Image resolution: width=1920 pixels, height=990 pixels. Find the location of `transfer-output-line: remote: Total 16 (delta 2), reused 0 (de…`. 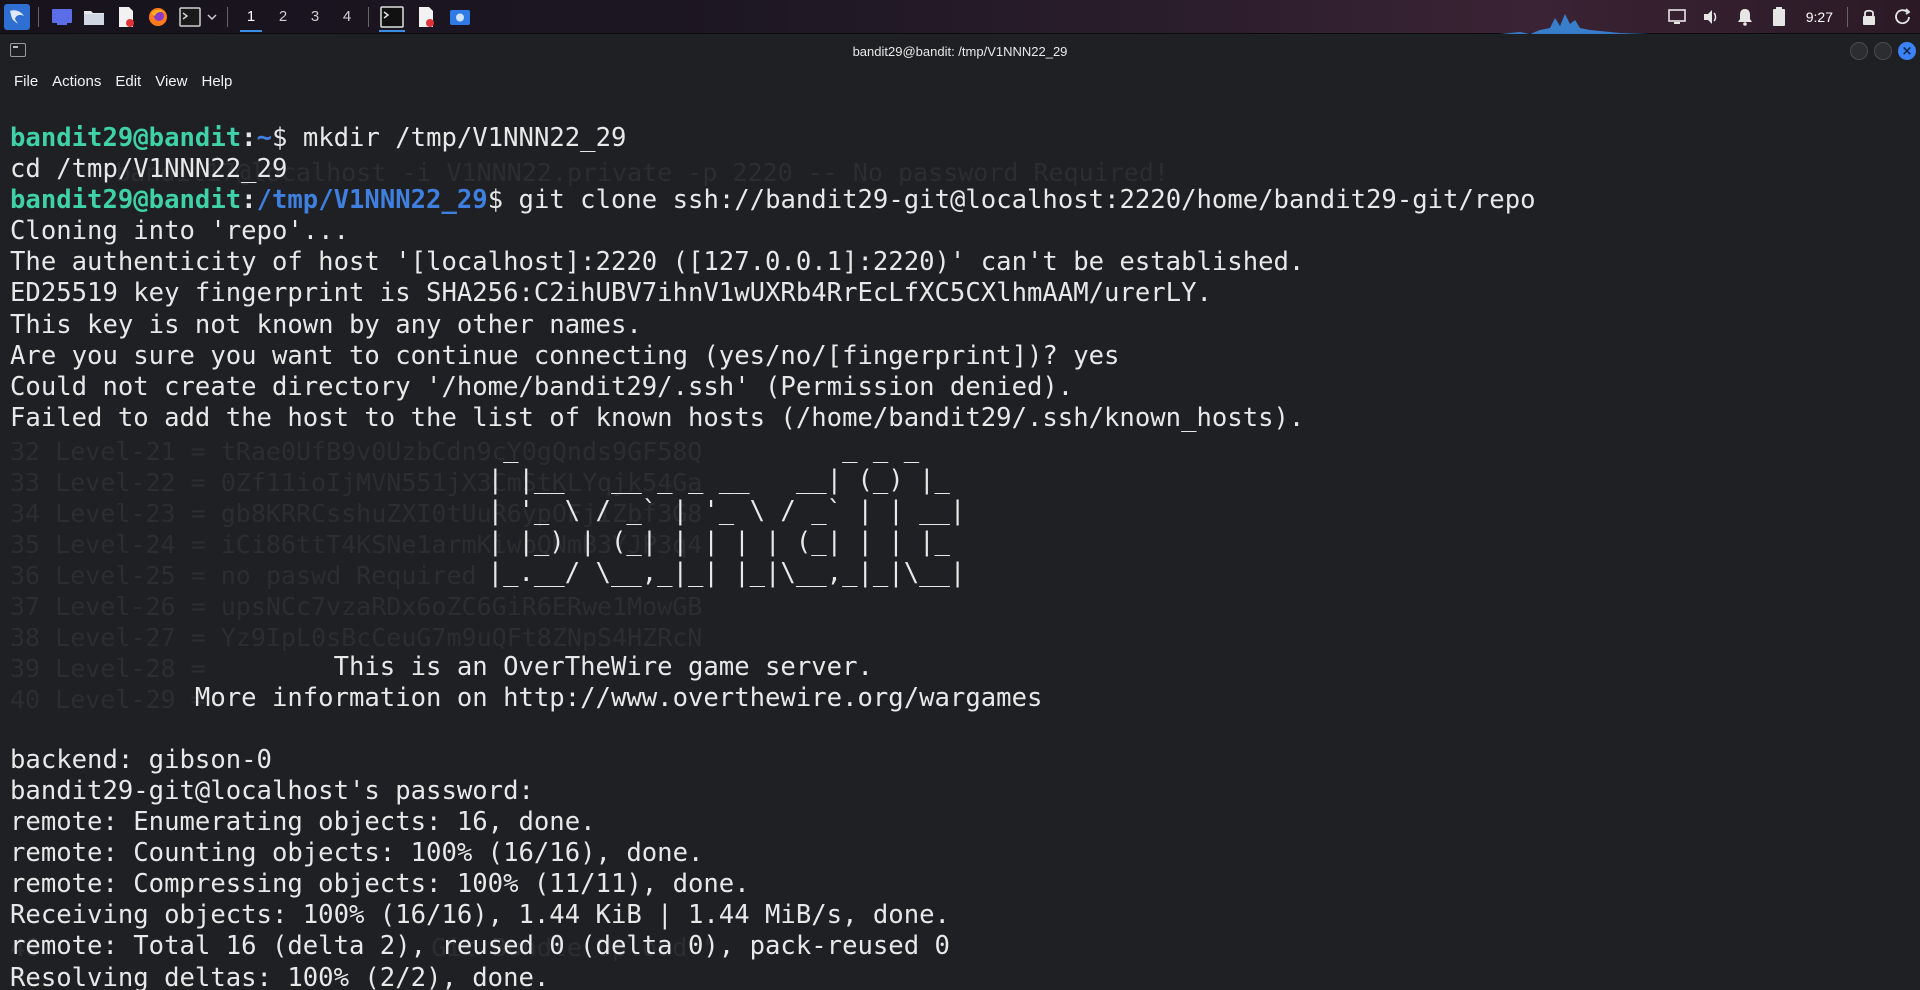

transfer-output-line: remote: Total 16 (delta 2), reused 0 (de… is located at coordinates (480, 946).